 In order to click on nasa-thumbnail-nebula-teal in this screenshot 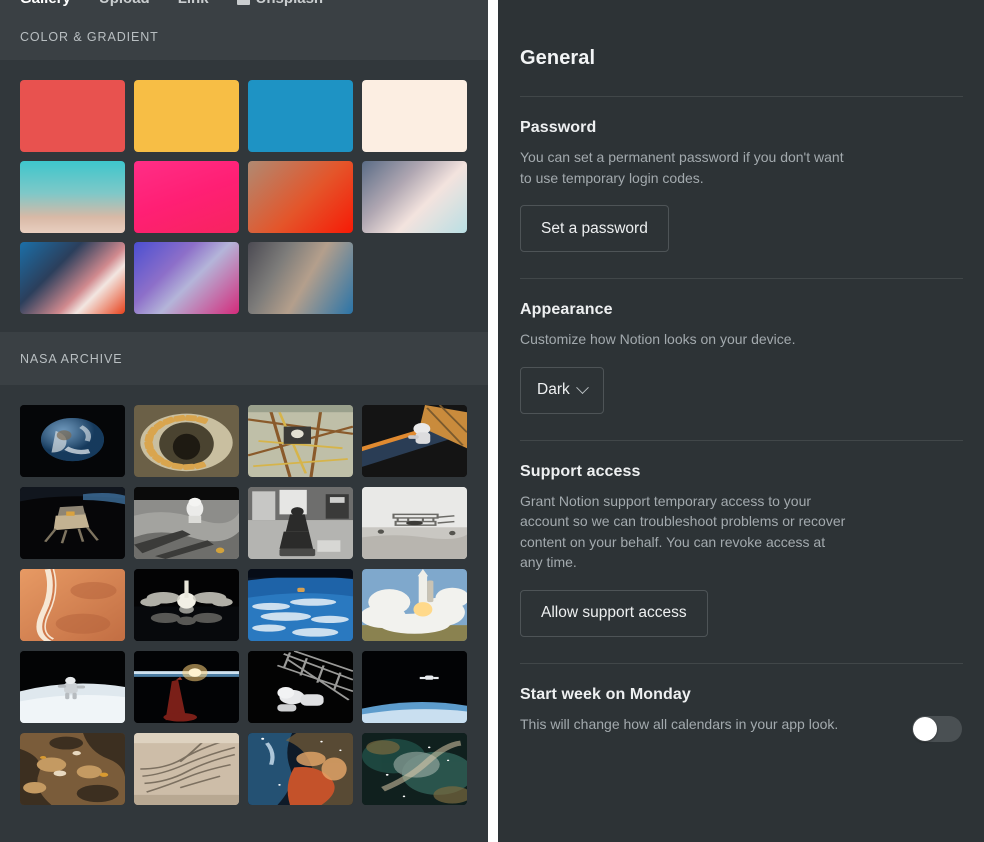, I will do `click(414, 769)`.